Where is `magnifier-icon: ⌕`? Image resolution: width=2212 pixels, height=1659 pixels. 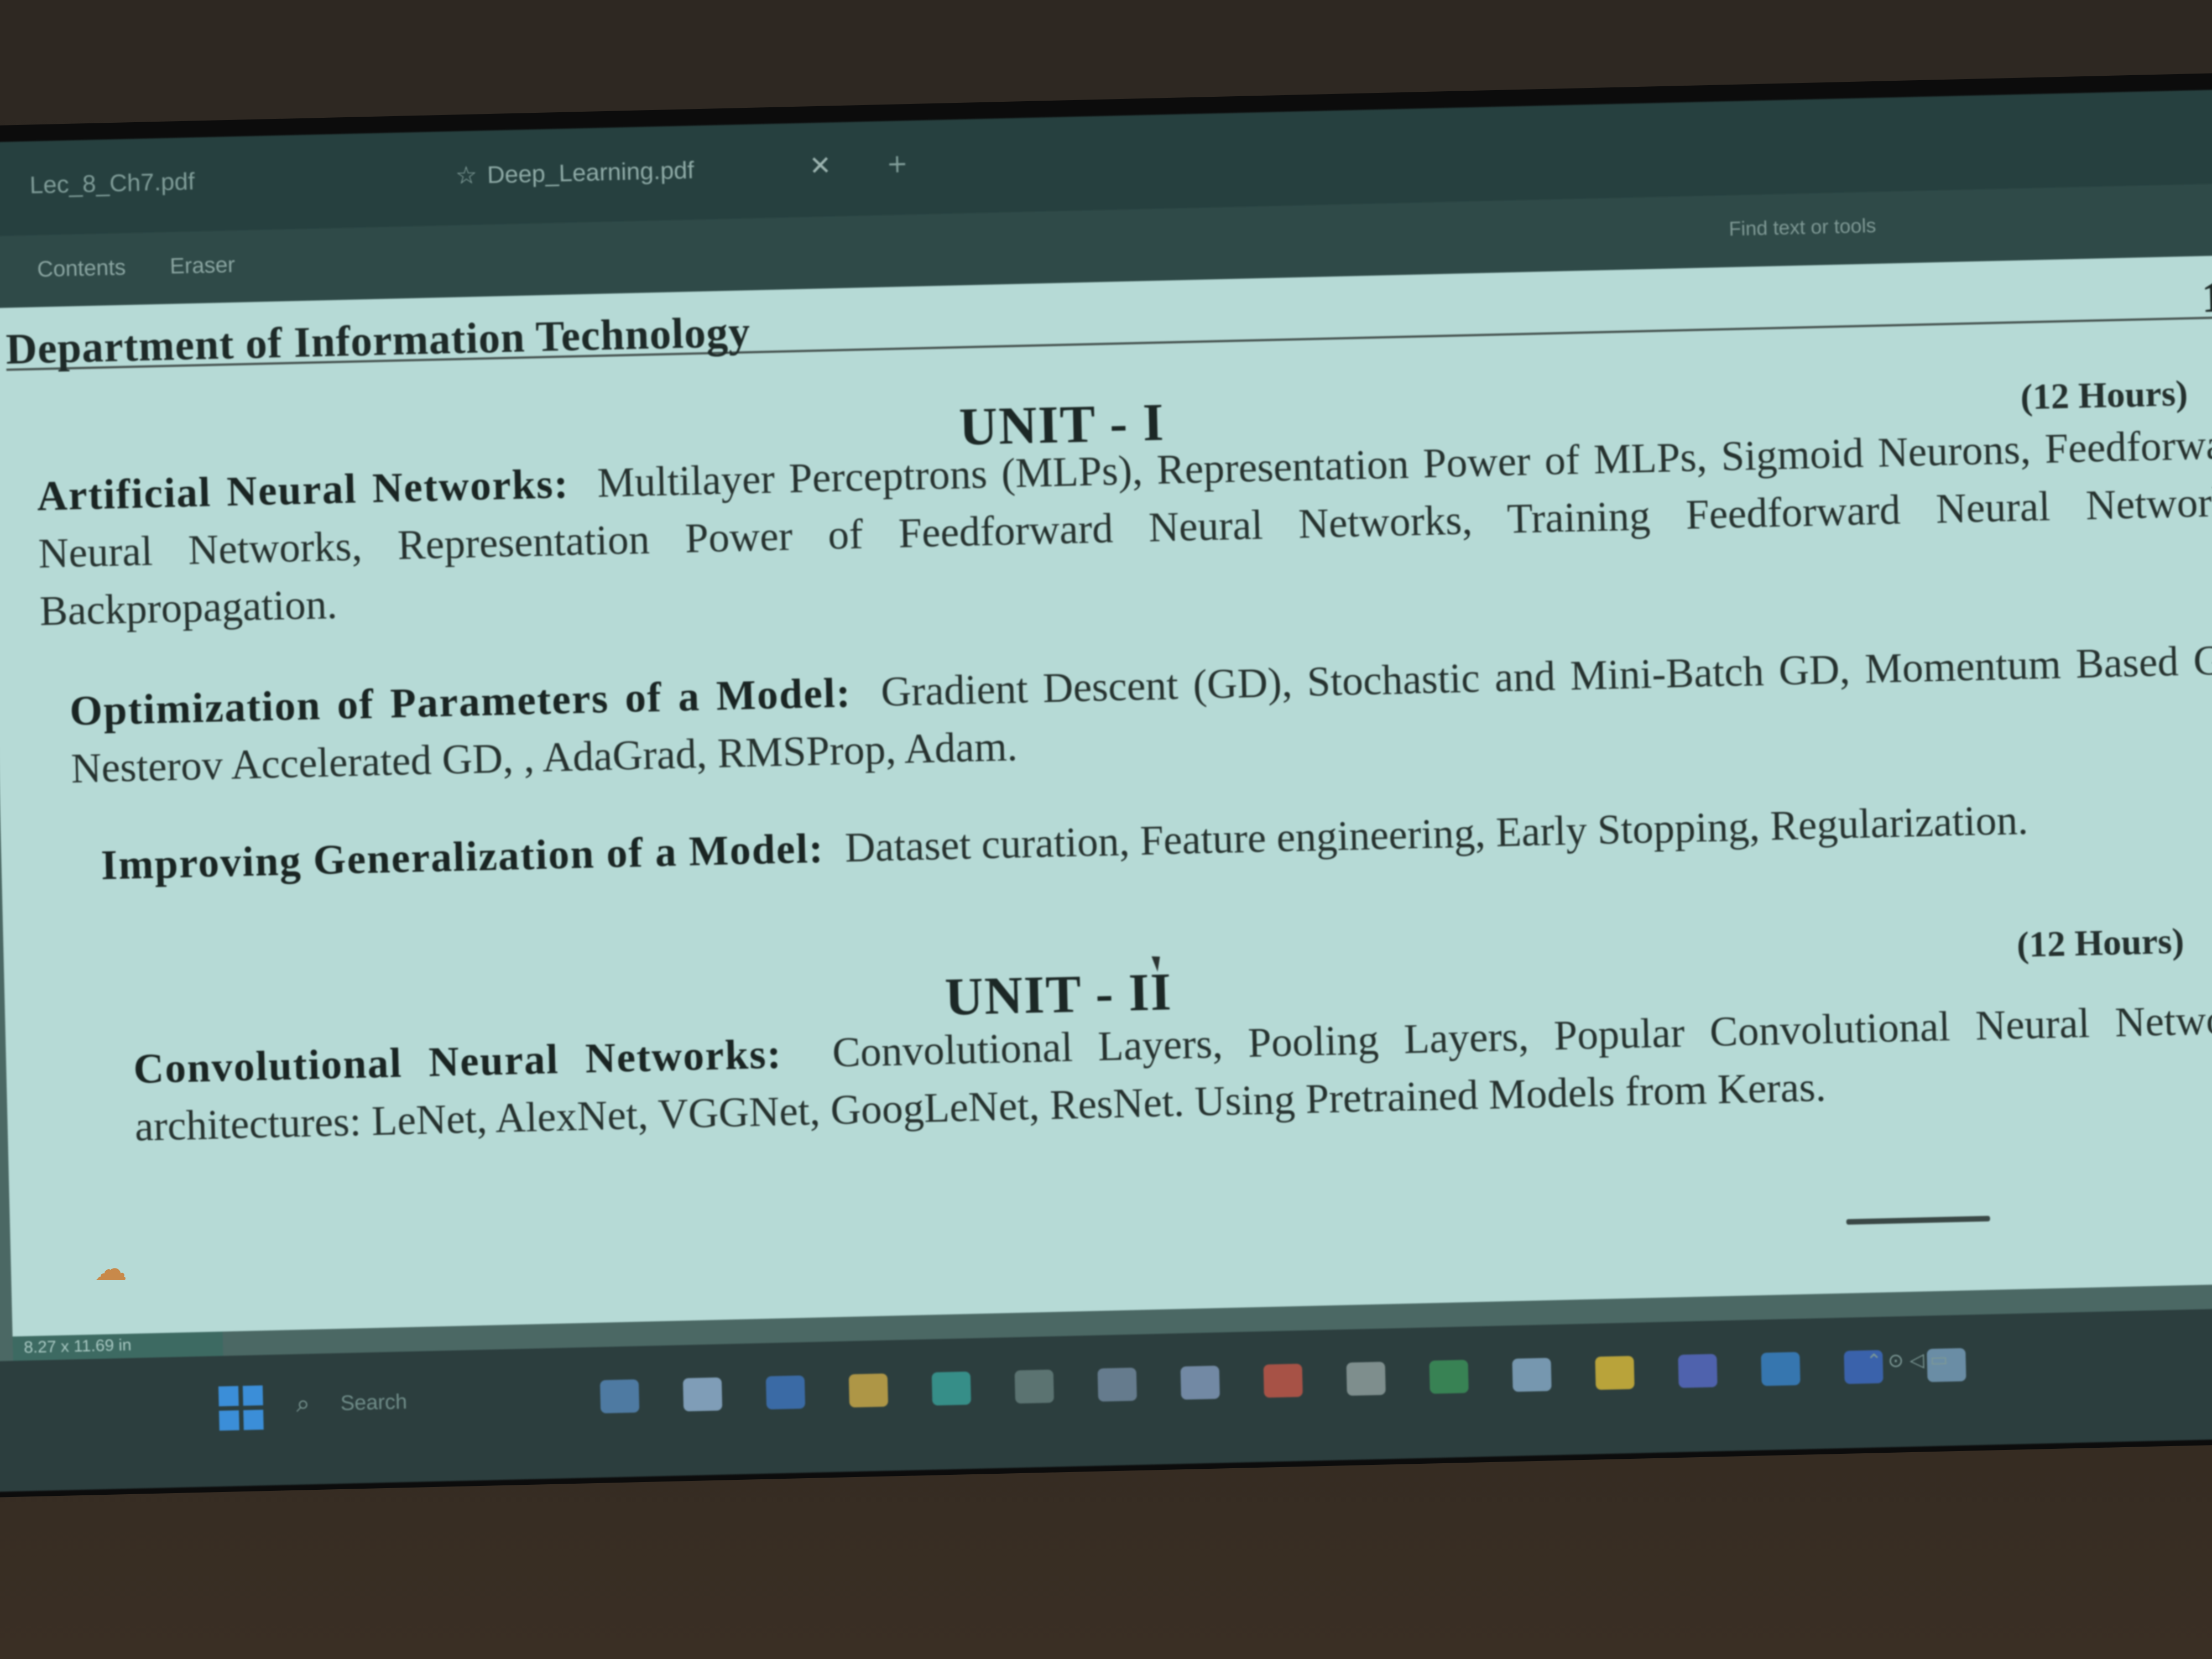 magnifier-icon: ⌕ is located at coordinates (303, 1404).